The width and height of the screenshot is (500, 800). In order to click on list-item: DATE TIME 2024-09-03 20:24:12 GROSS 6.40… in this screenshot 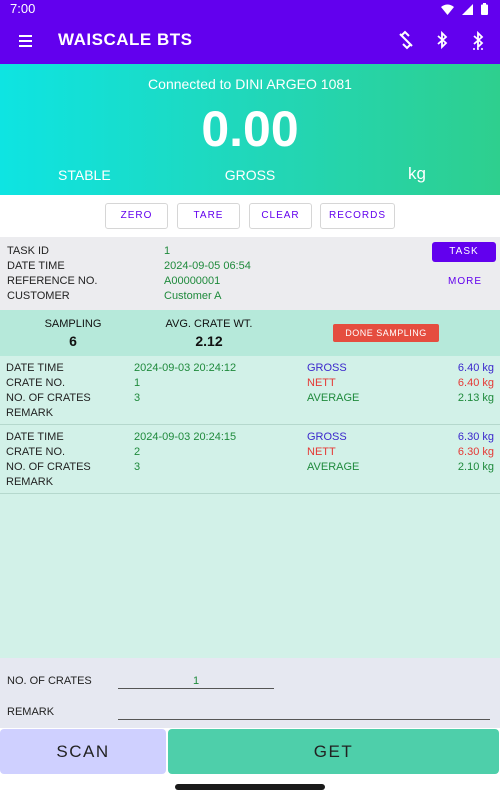, I will do `click(250, 390)`.